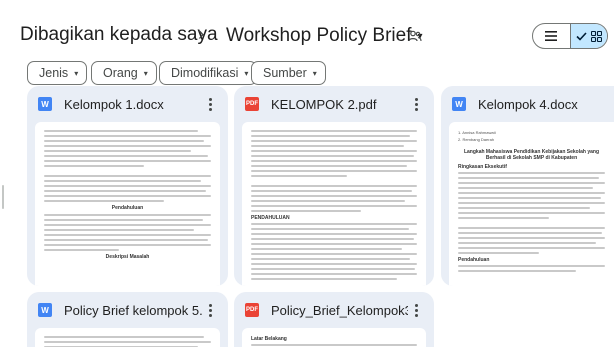  I want to click on file-card-header: PDF Policy_Brief_Kelompok3.pdf, so click(334, 310).